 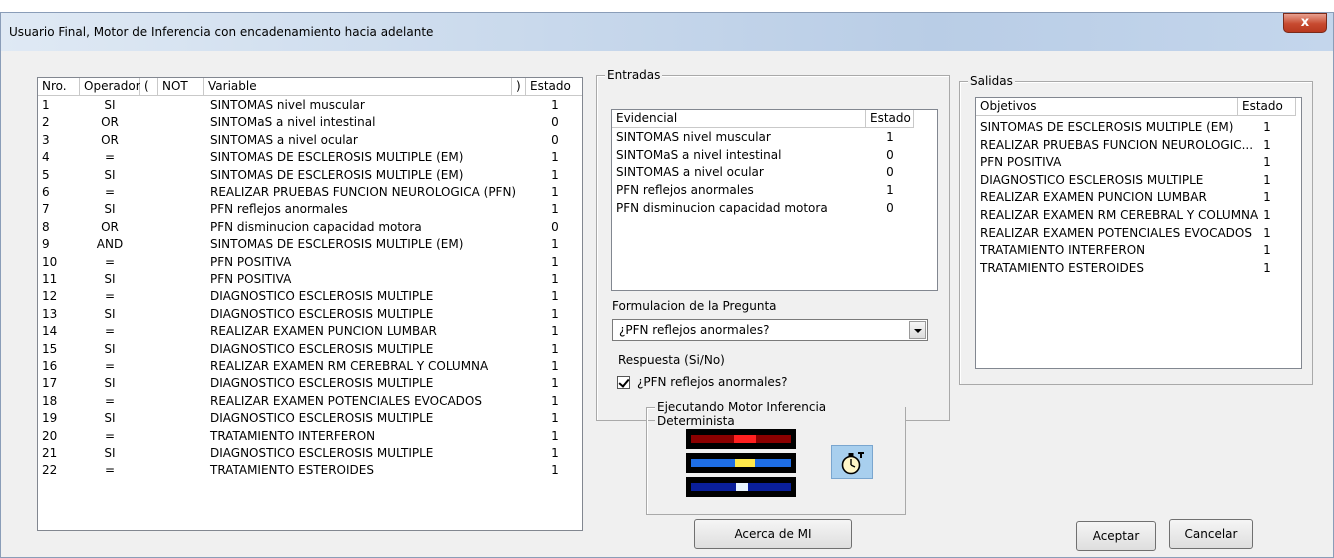 I want to click on col-header-variable: Variable, so click(x=358, y=87).